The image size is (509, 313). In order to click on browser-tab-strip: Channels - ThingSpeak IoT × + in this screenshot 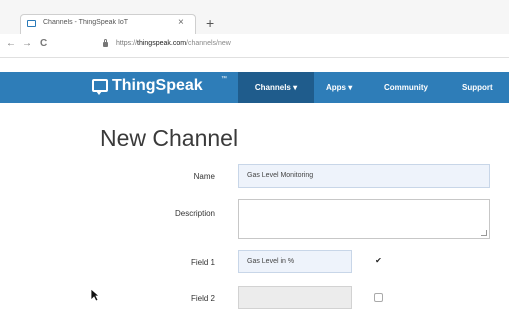, I will do `click(254, 17)`.